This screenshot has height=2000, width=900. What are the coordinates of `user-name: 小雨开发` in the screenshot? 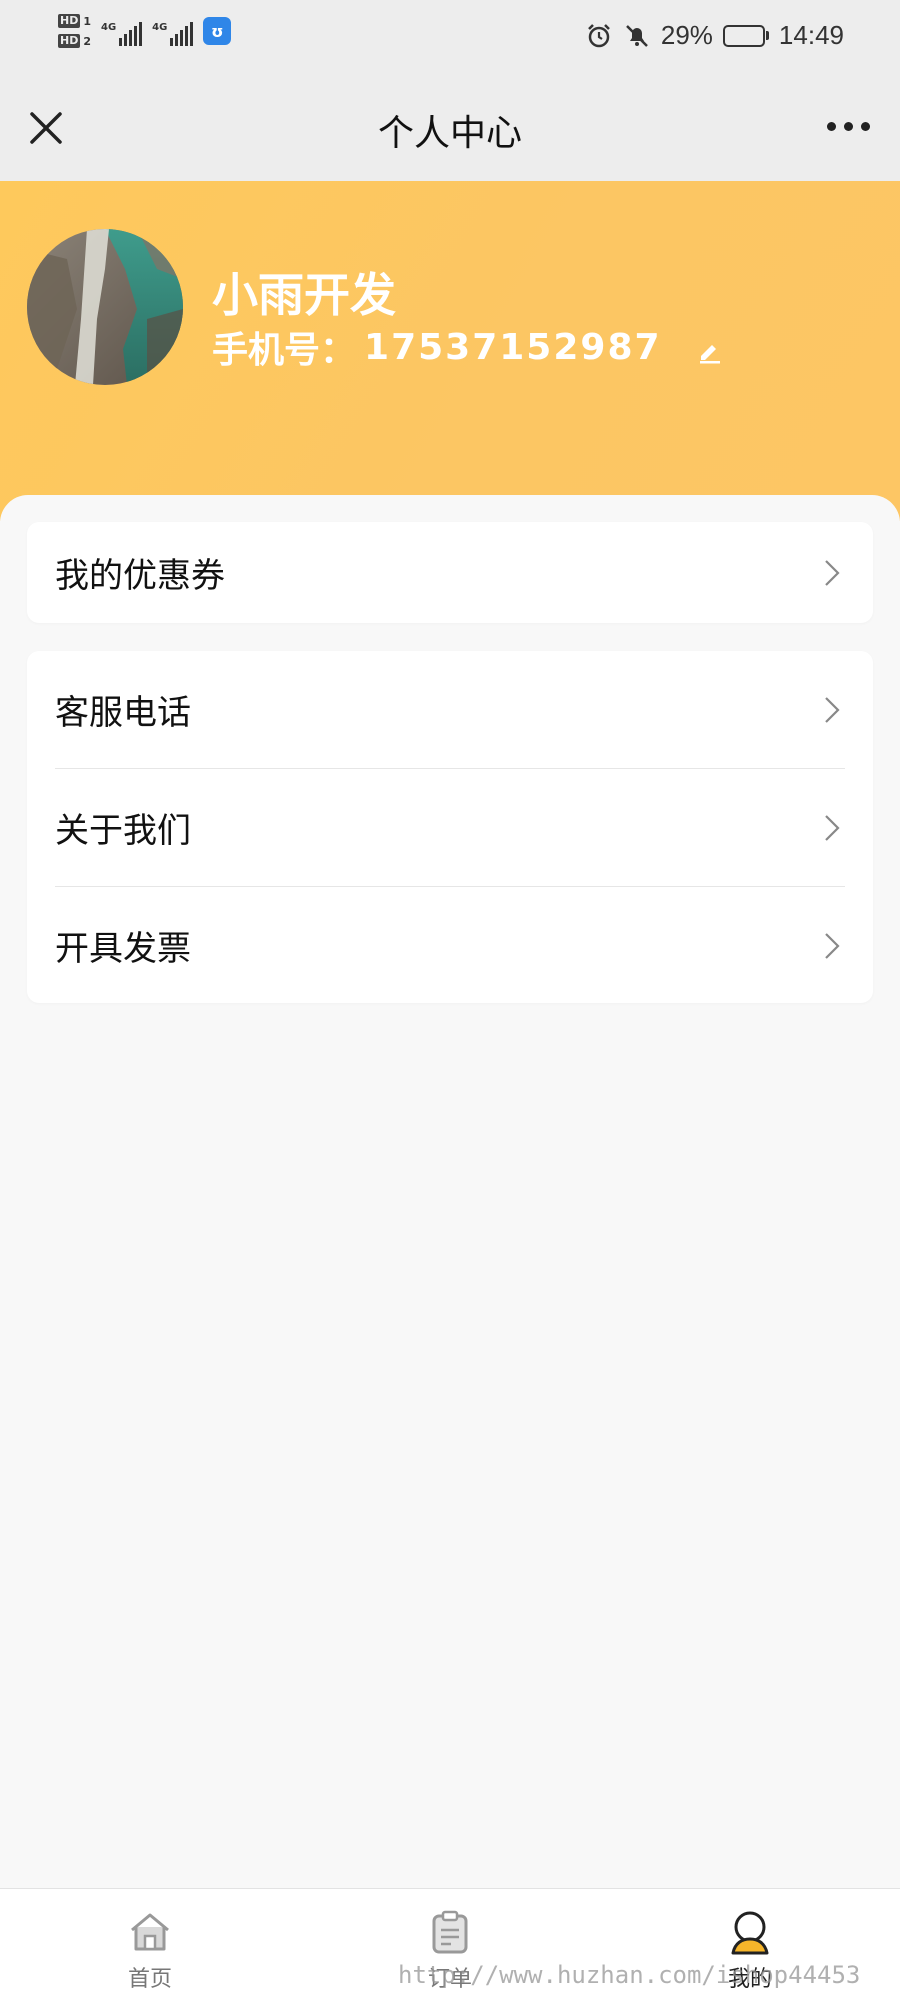 It's located at (304, 295).